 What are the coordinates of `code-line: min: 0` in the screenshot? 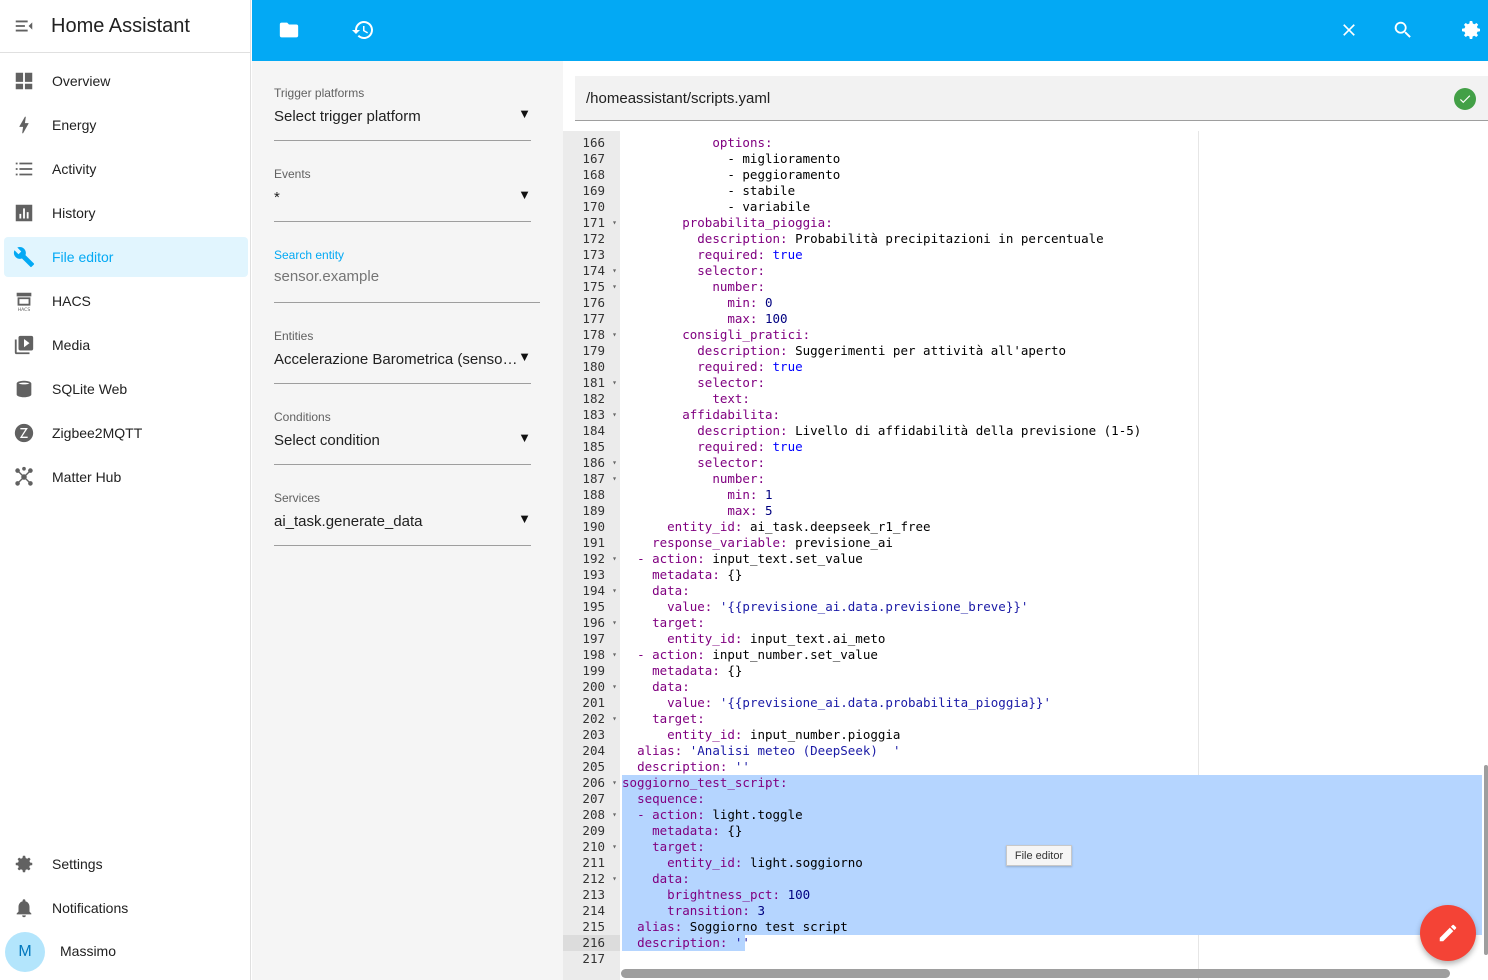 It's located at (750, 302).